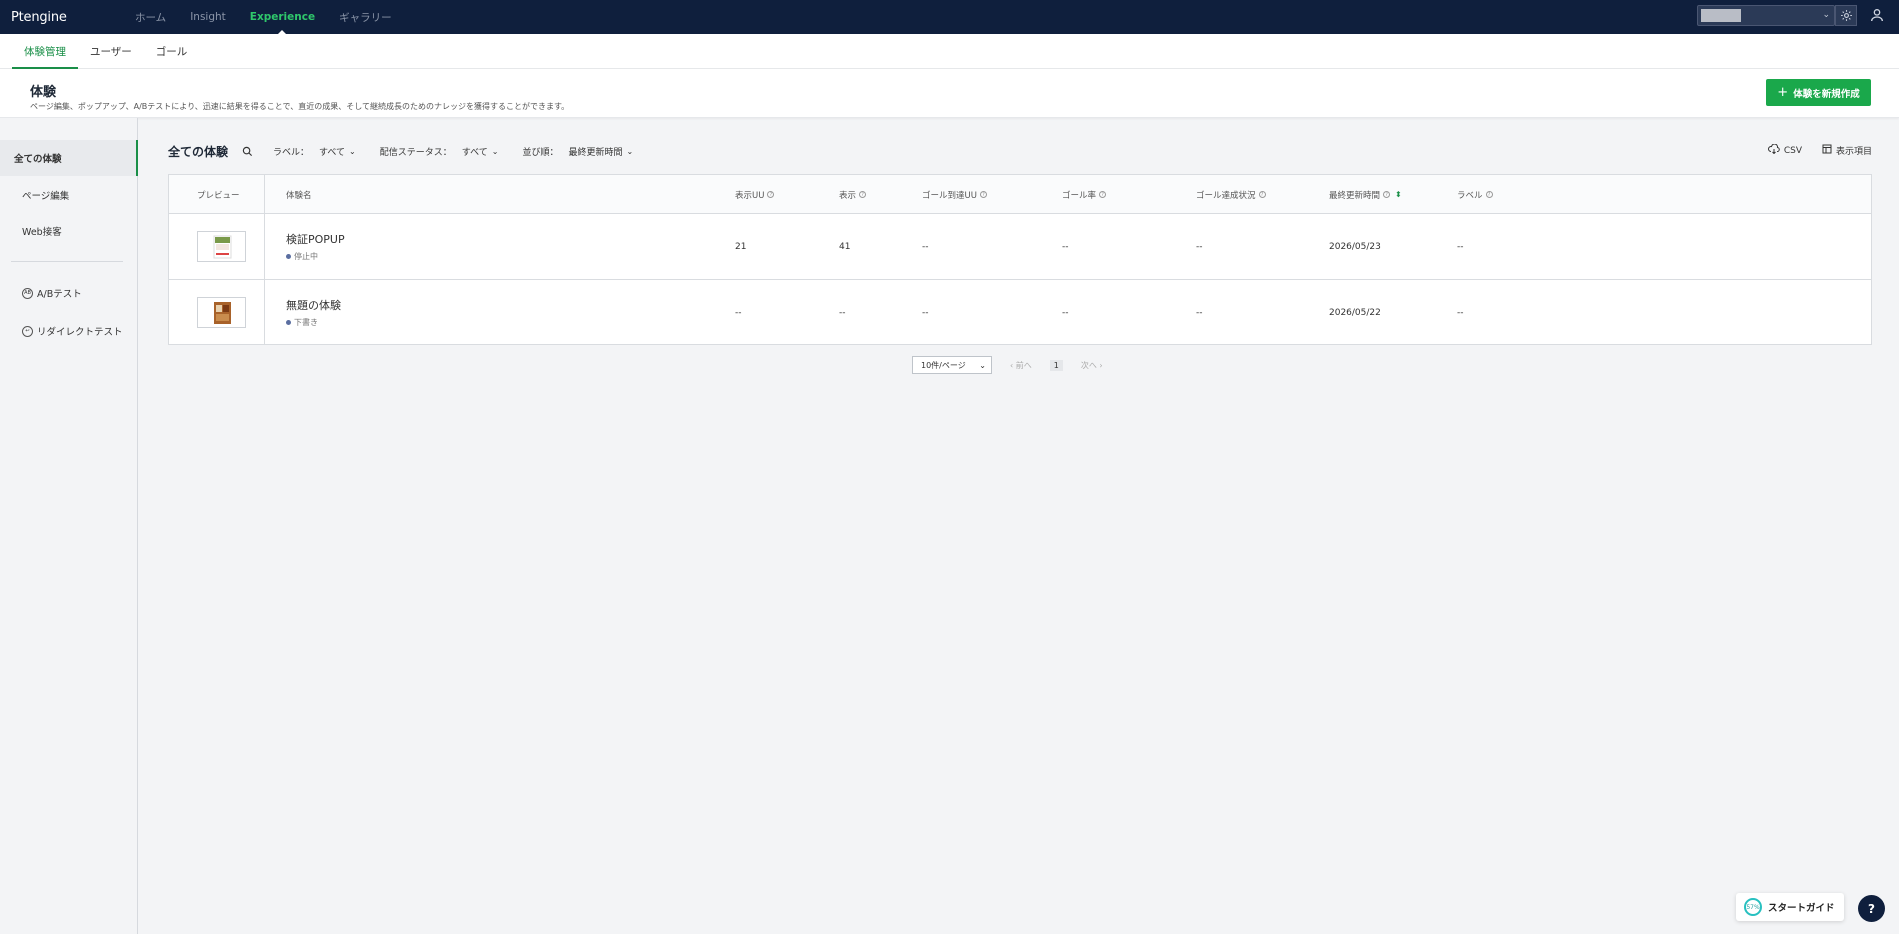 This screenshot has width=1899, height=934. I want to click on col-experience-name: 体験名, so click(299, 195).